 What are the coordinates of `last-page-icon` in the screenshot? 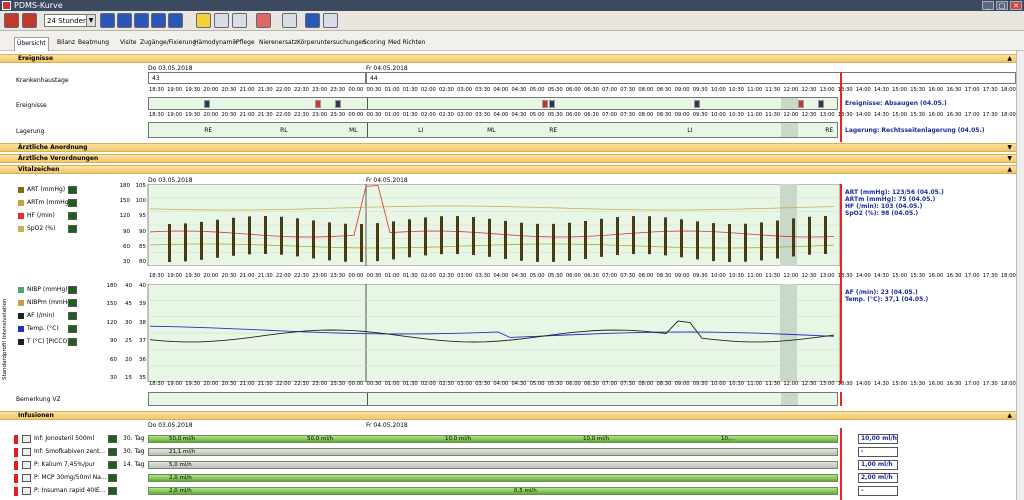 It's located at (175, 20).